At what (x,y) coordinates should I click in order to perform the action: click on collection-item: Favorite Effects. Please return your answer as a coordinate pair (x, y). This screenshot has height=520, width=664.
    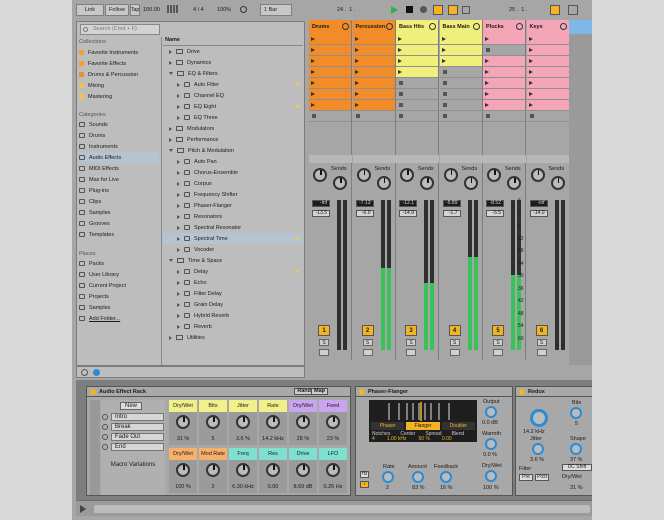
    Looking at the image, I should click on (119, 63).